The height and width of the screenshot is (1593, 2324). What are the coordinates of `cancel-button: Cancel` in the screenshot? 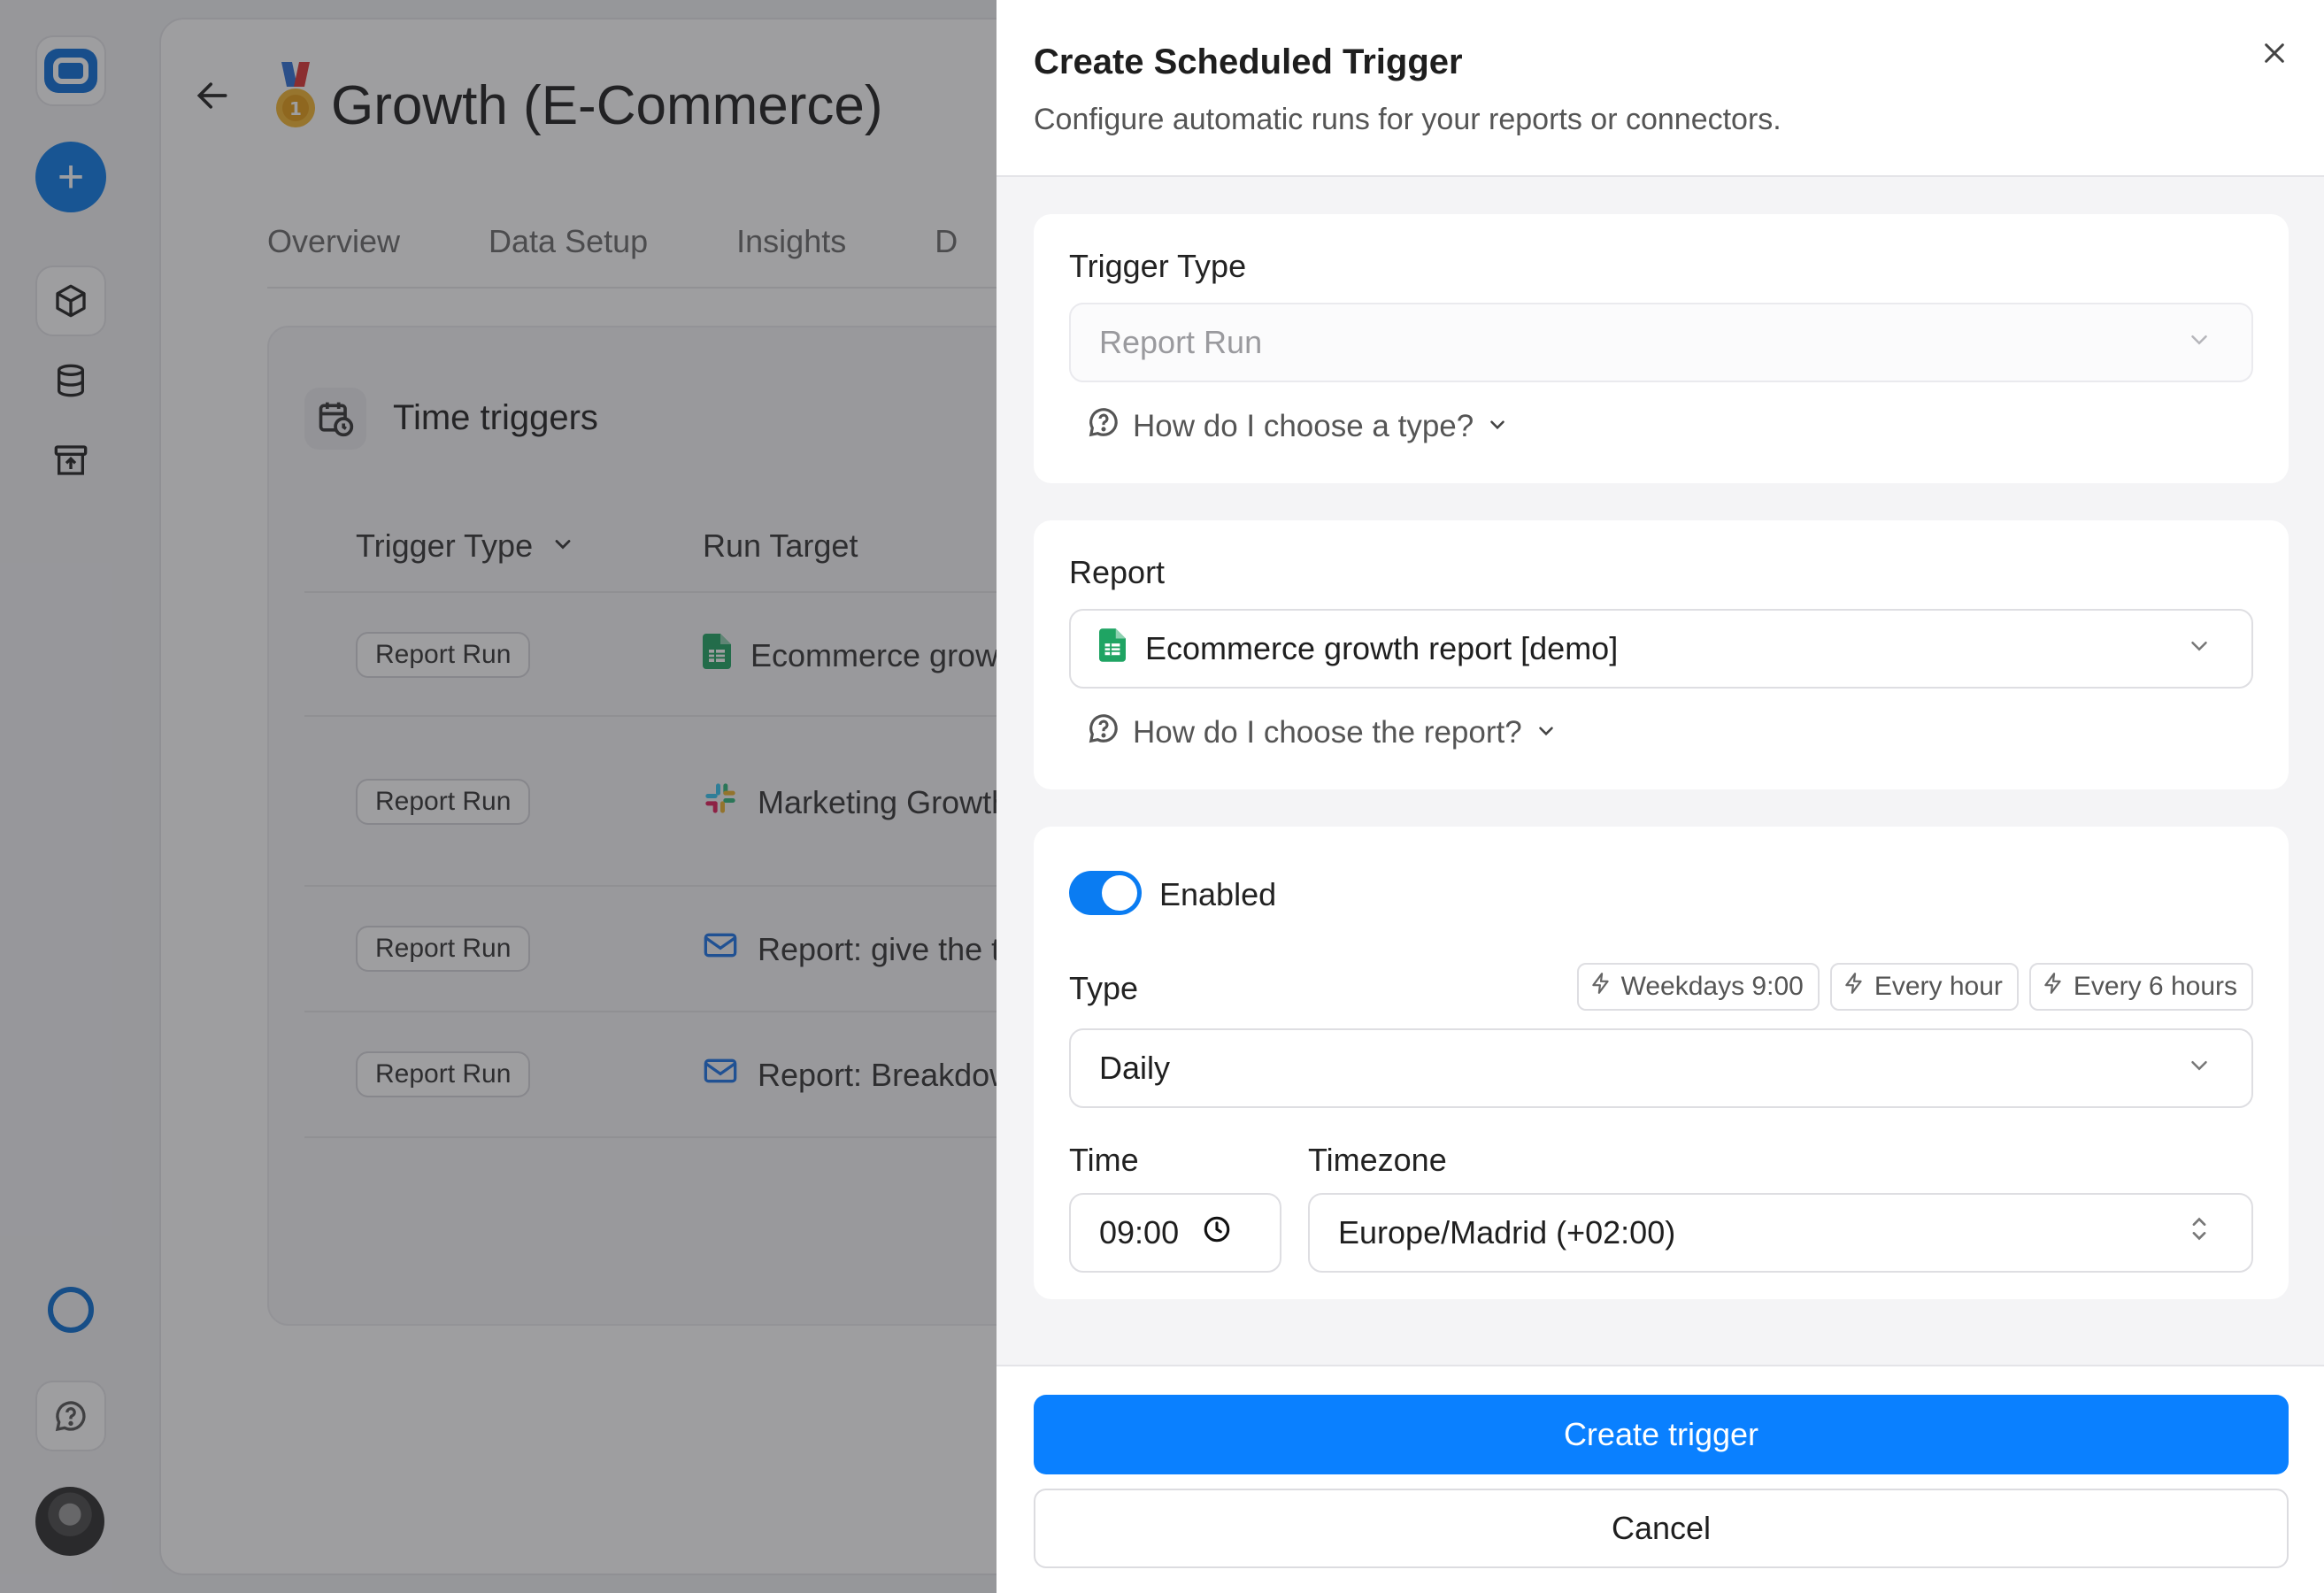 It's located at (1661, 1528).